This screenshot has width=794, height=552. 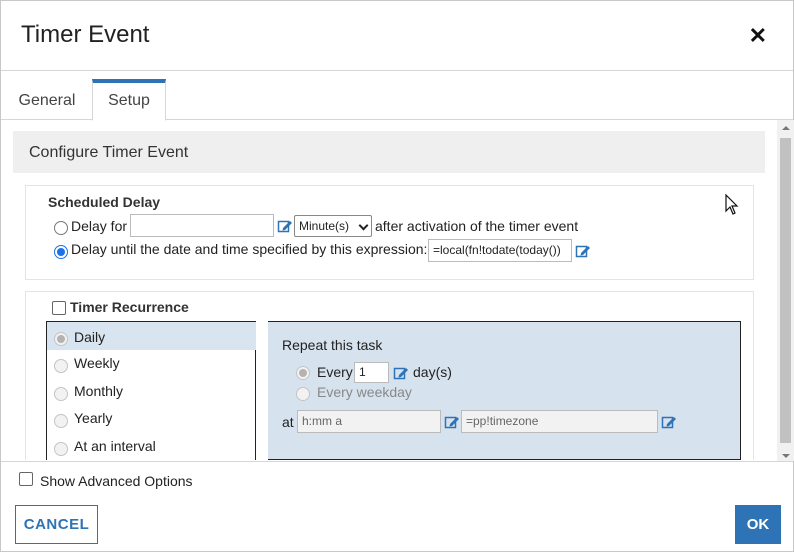 What do you see at coordinates (332, 345) in the screenshot?
I see `repeat-task-label: Repeat this task` at bounding box center [332, 345].